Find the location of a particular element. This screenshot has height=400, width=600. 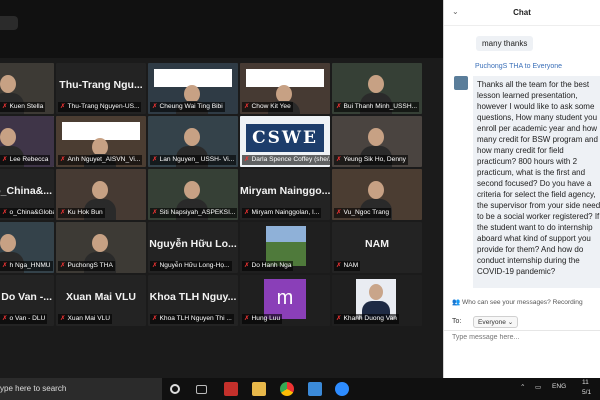

participant-caption: ✗ PuchongS THA is located at coordinates (86, 266).